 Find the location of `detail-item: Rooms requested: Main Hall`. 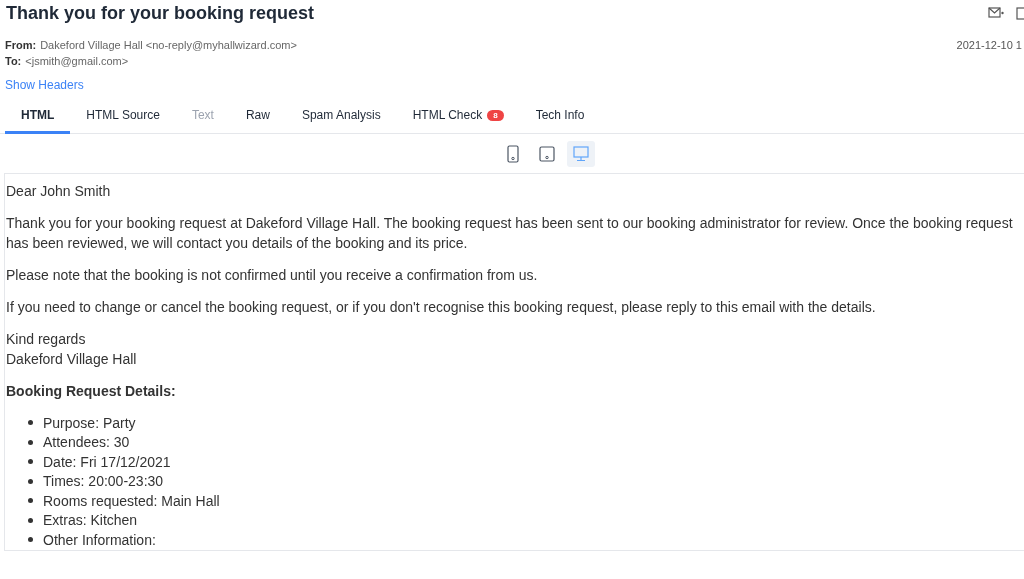

detail-item: Rooms requested: Main Hall is located at coordinates (131, 501).